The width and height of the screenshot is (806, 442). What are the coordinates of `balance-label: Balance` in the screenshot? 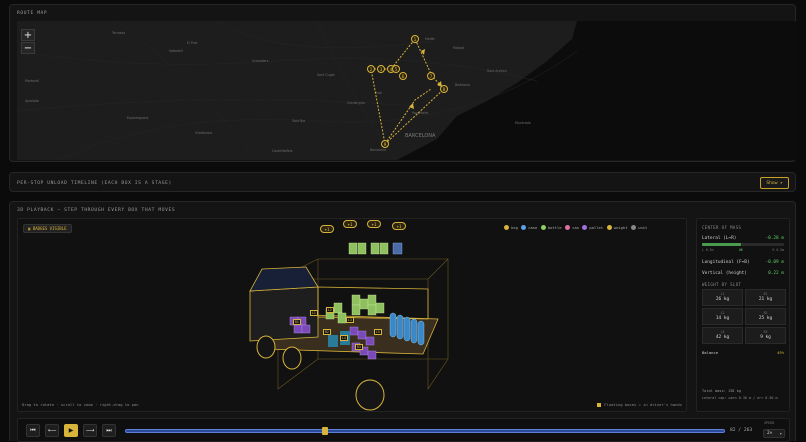 It's located at (710, 352).